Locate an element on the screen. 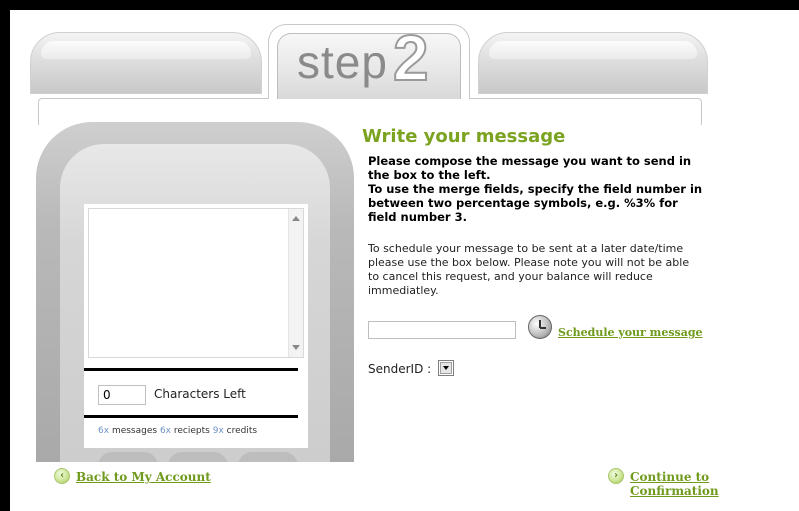  step-label: step is located at coordinates (342, 62).